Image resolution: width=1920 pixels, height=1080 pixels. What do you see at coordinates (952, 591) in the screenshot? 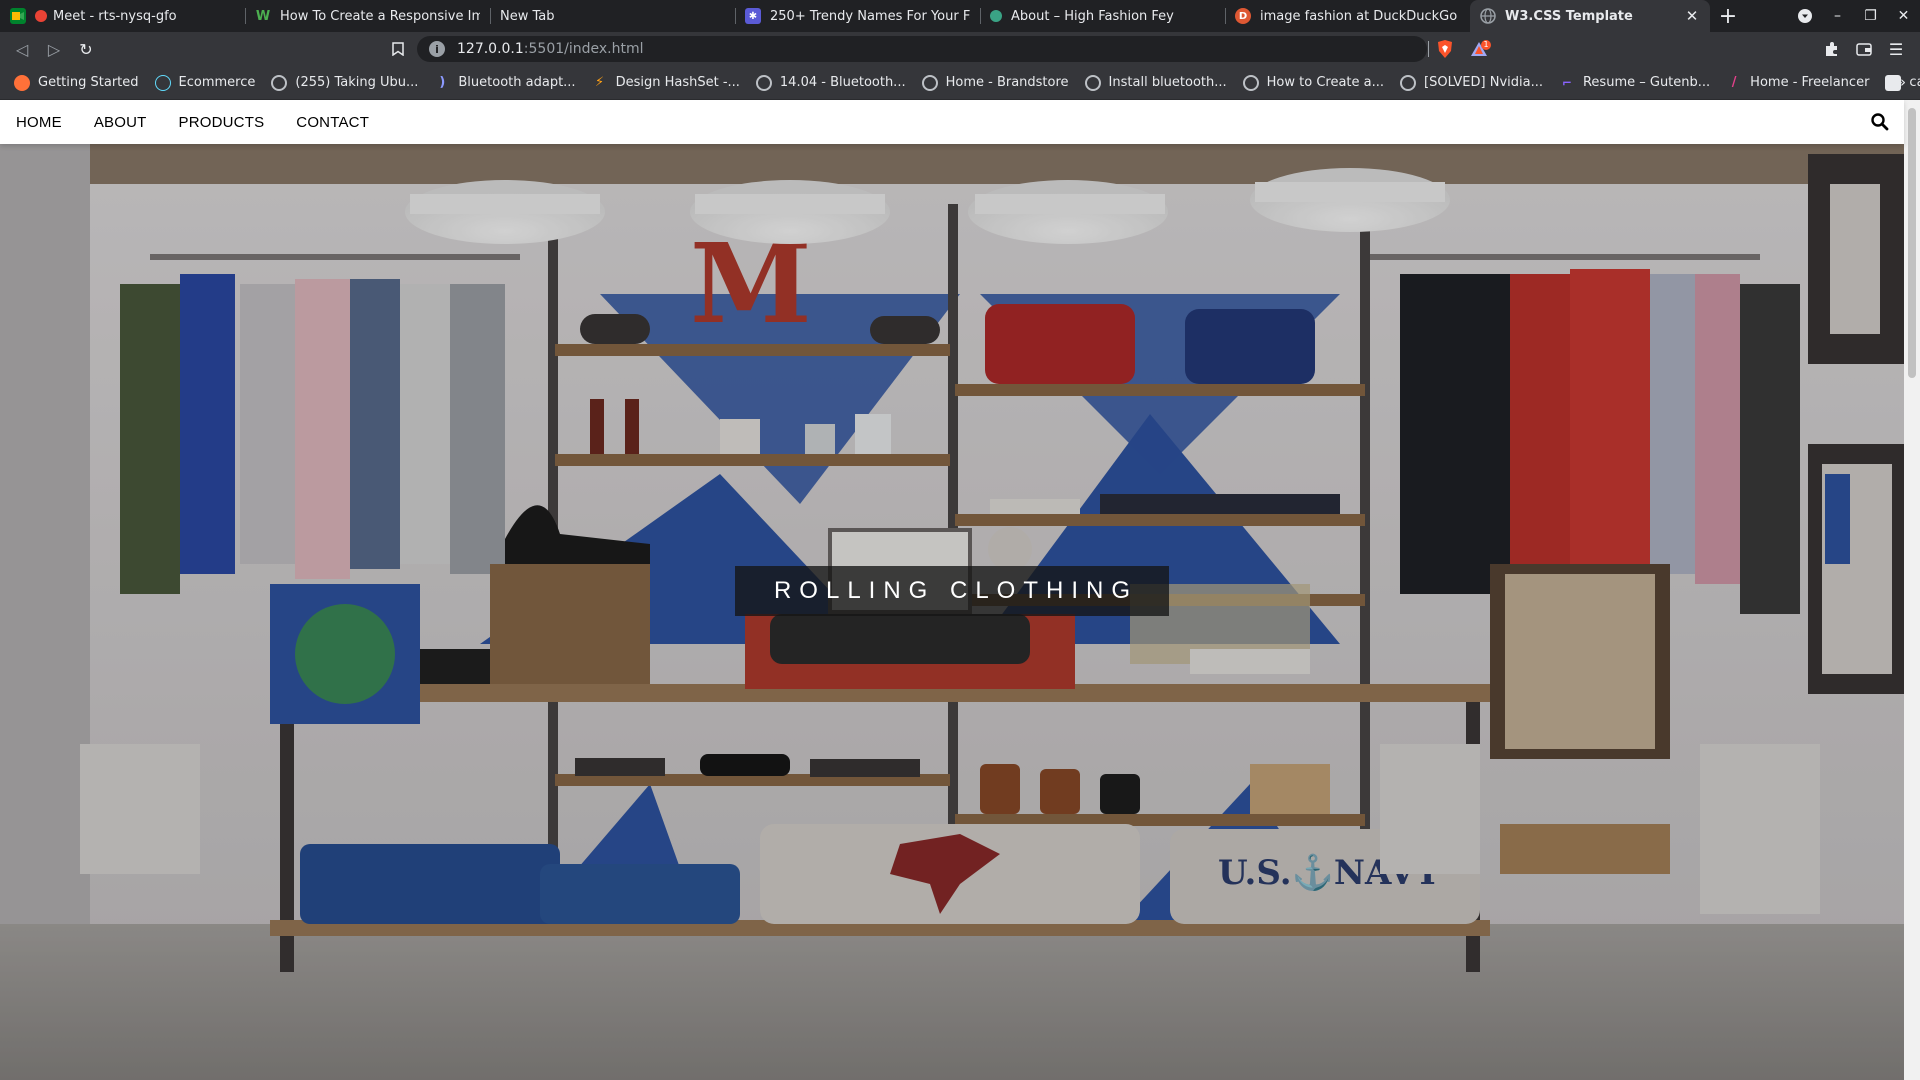
I see `hero-title: ROLLING CLOTHING` at bounding box center [952, 591].